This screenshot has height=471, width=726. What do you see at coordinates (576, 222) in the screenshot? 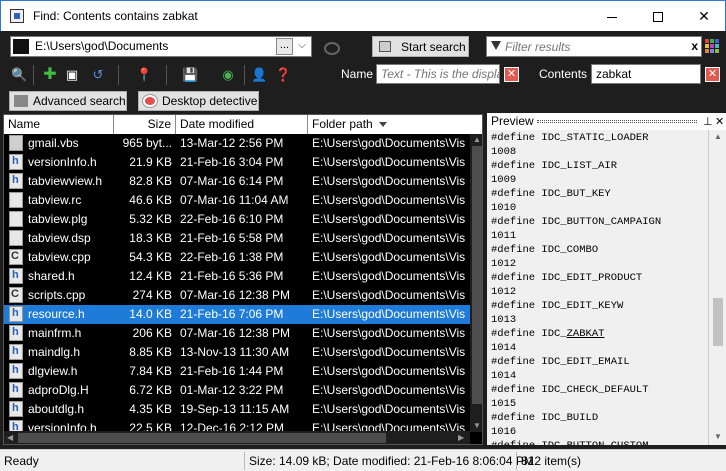
I see `preview-line: #define IDC_BUTTON_CAMPAIGN` at bounding box center [576, 222].